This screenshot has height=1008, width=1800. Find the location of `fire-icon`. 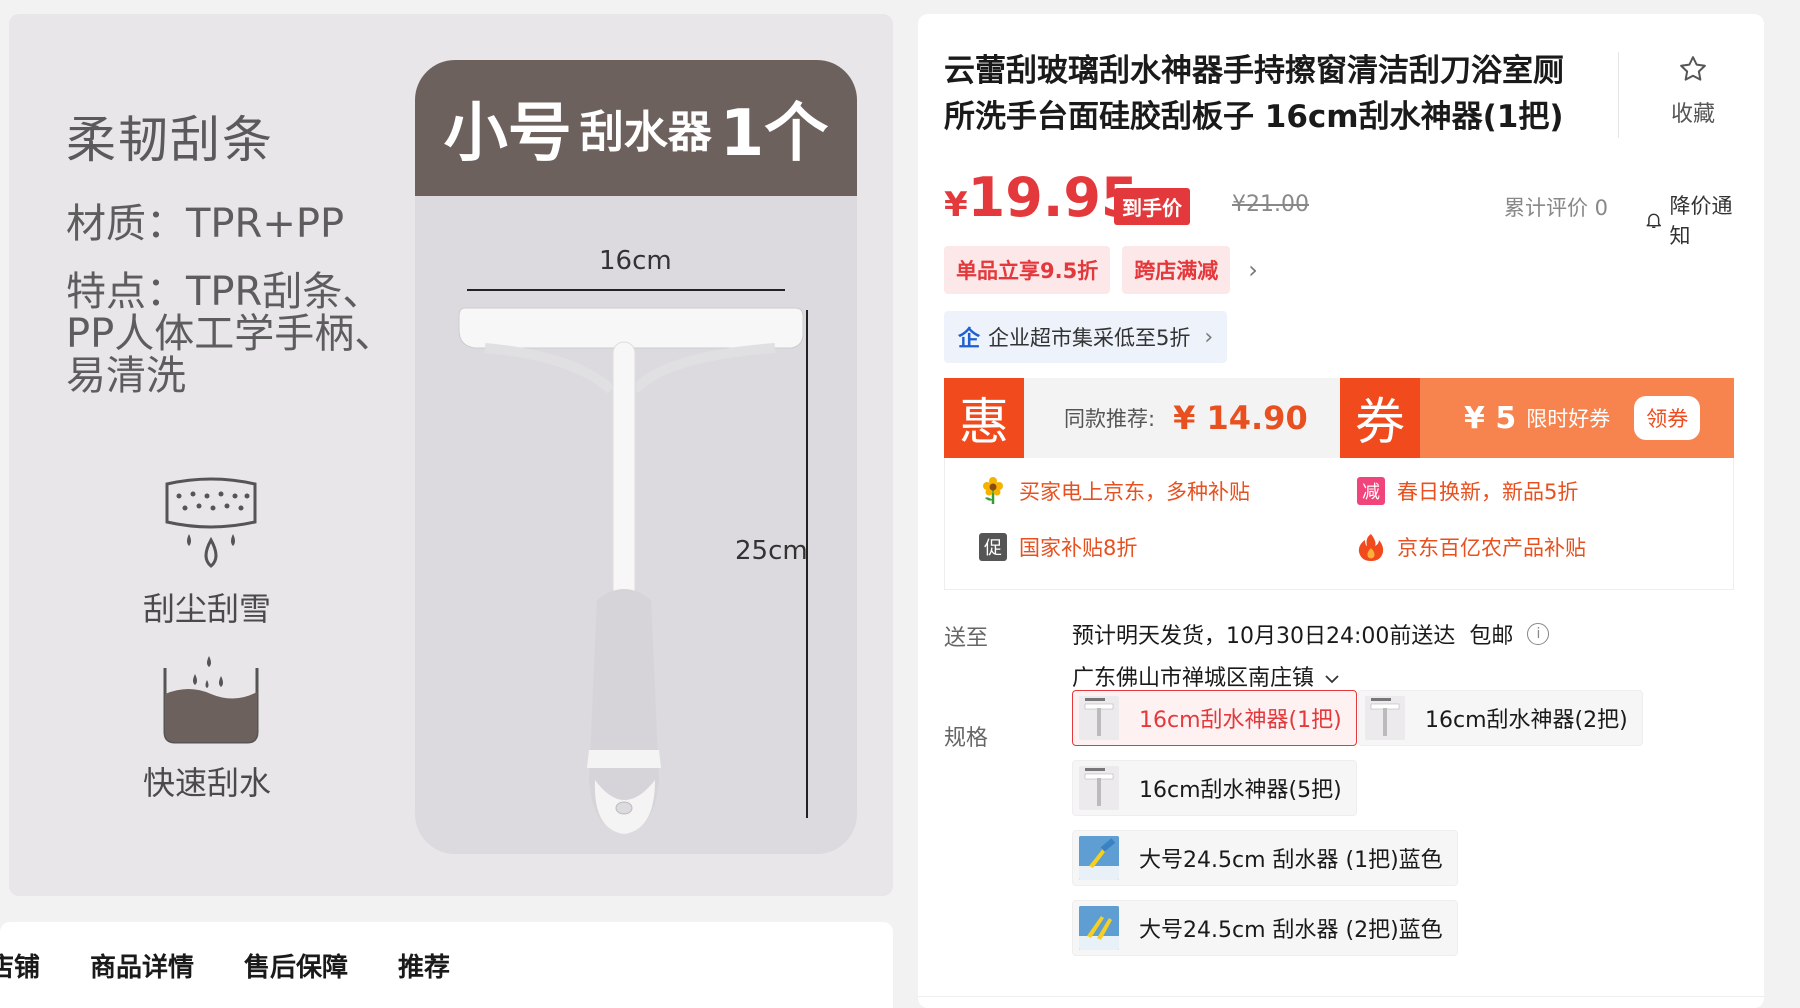

fire-icon is located at coordinates (1371, 547).